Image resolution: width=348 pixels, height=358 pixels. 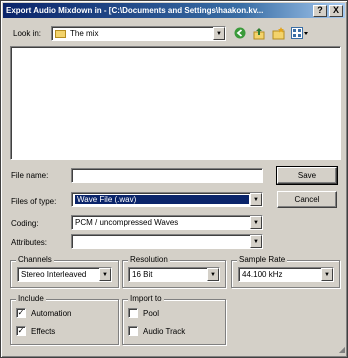 What do you see at coordinates (27, 33) in the screenshot?
I see `lookin-label: Look in:` at bounding box center [27, 33].